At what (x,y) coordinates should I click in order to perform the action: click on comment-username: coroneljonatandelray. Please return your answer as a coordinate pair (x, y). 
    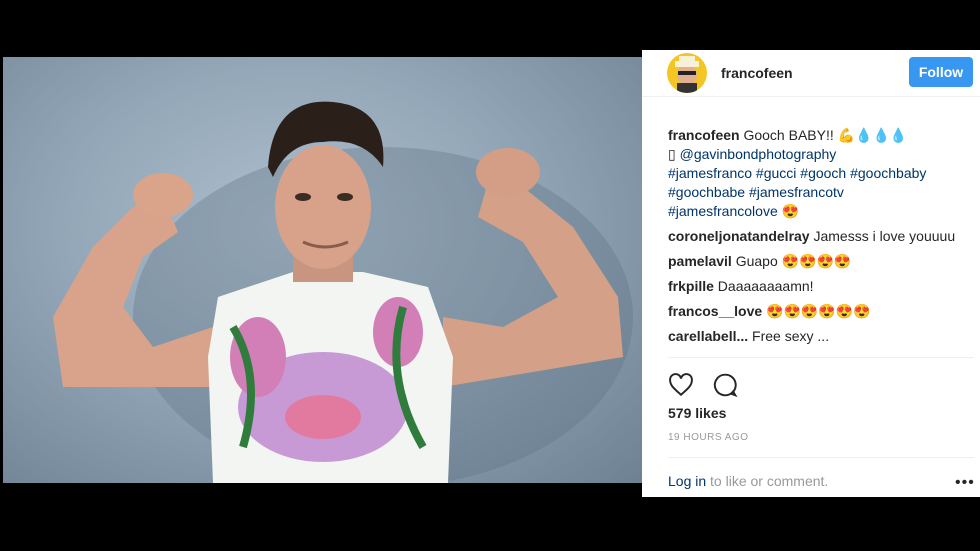
    Looking at the image, I should click on (739, 236).